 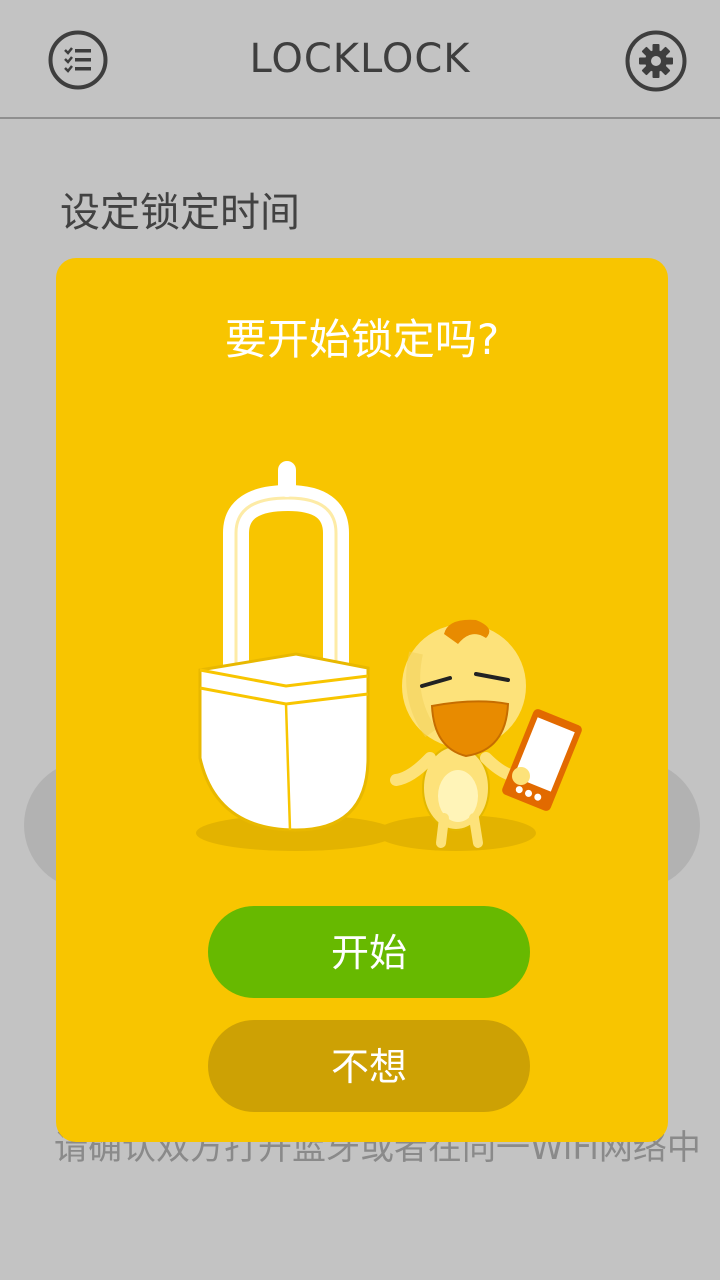 I want to click on cancel-button: 不想, so click(x=369, y=1066).